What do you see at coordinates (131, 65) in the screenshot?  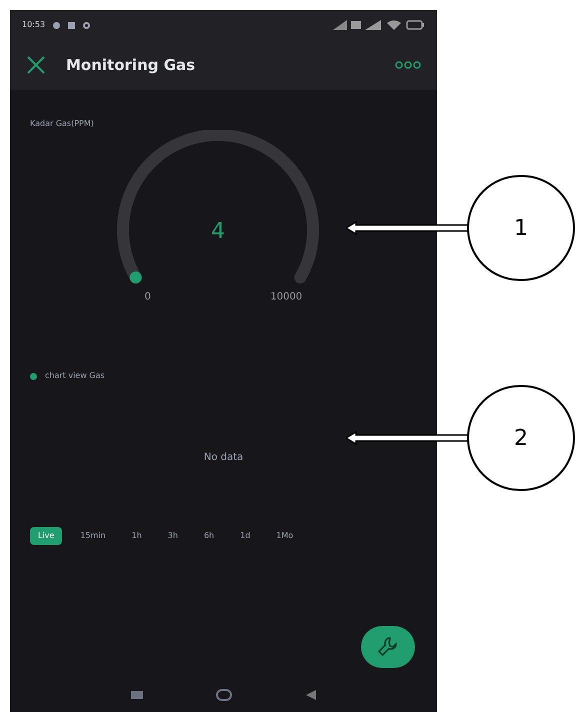 I see `app-title: Monitoring Gas` at bounding box center [131, 65].